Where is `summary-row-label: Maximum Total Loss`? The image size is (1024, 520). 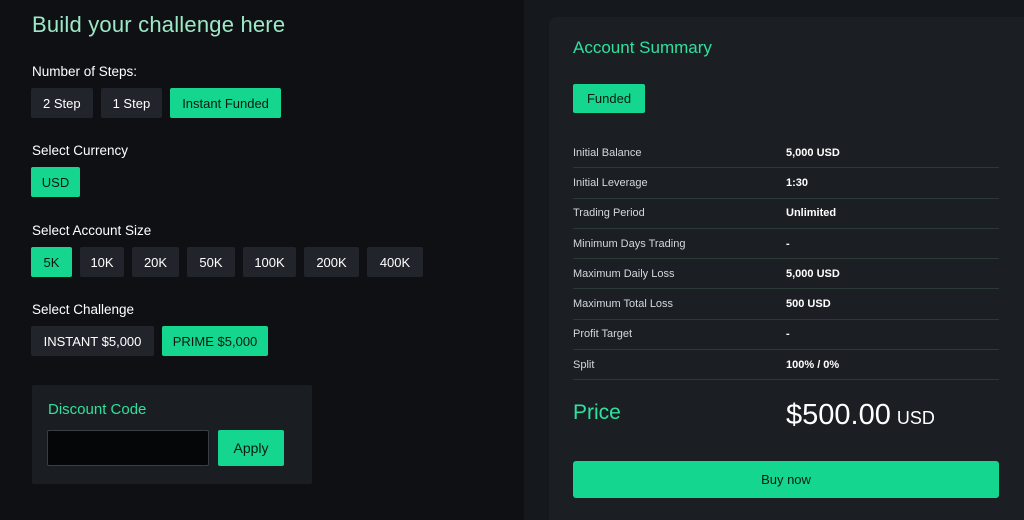
summary-row-label: Maximum Total Loss is located at coordinates (623, 304).